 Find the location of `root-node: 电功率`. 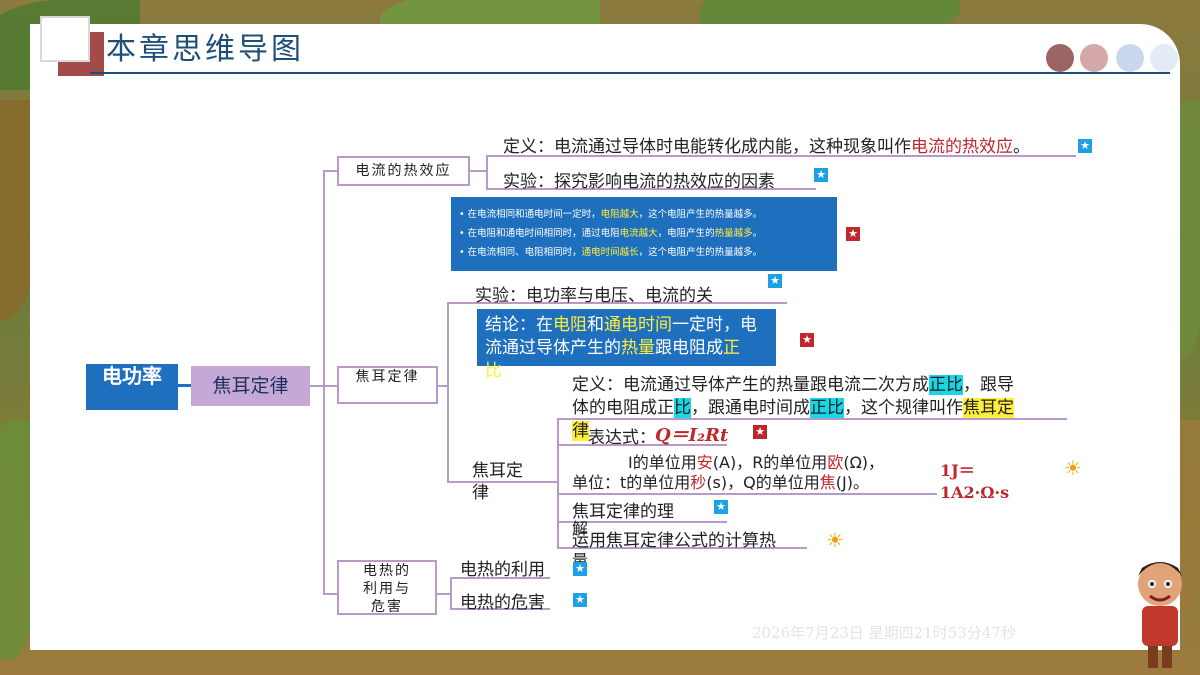

root-node: 电功率 is located at coordinates (132, 387).